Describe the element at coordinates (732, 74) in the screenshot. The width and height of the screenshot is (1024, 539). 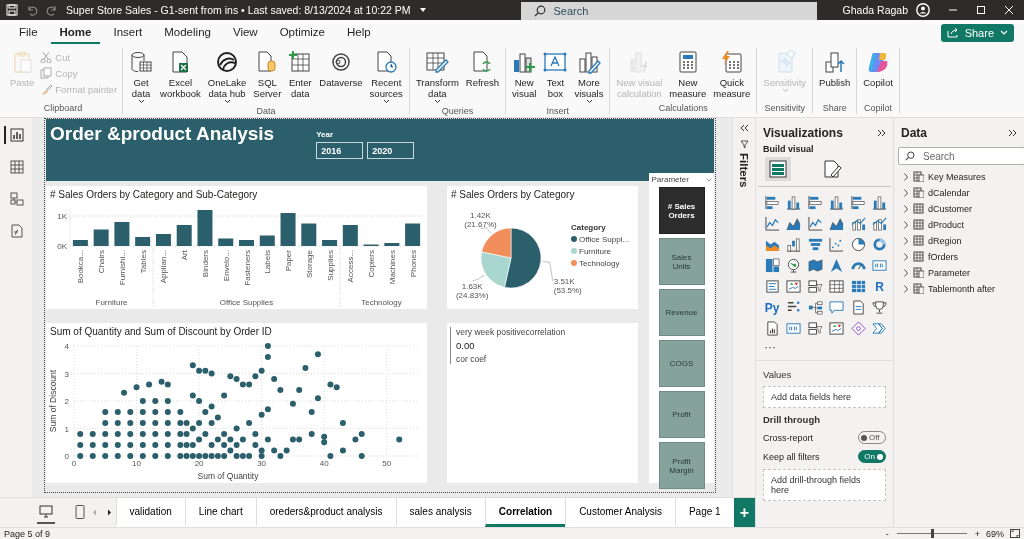
I see `ribbon-button: Quick measure` at that location.